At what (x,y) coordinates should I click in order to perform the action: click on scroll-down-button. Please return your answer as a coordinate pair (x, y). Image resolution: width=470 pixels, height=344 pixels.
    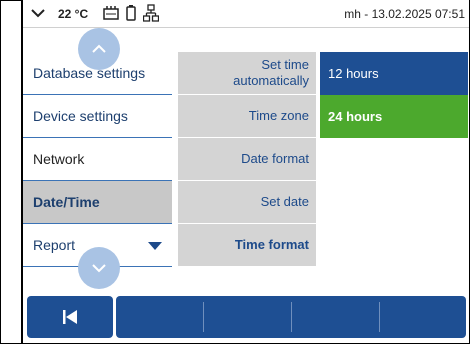
    Looking at the image, I should click on (99, 268).